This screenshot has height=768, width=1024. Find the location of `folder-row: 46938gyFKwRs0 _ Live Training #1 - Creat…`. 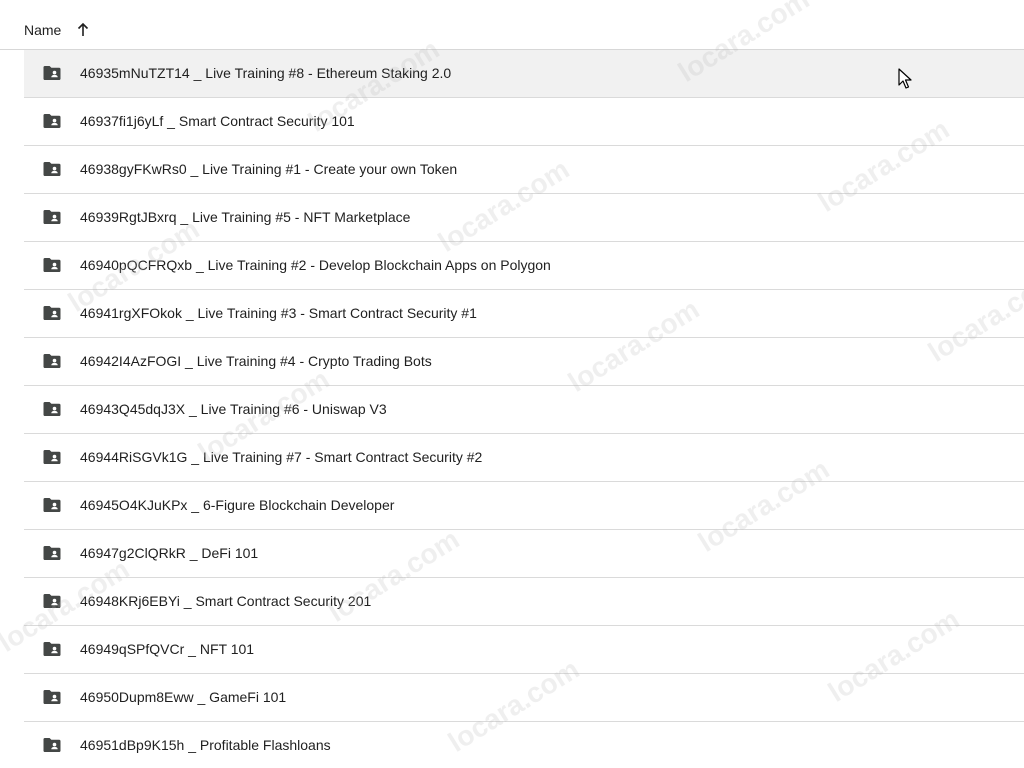

folder-row: 46938gyFKwRs0 _ Live Training #1 - Creat… is located at coordinates (524, 170).